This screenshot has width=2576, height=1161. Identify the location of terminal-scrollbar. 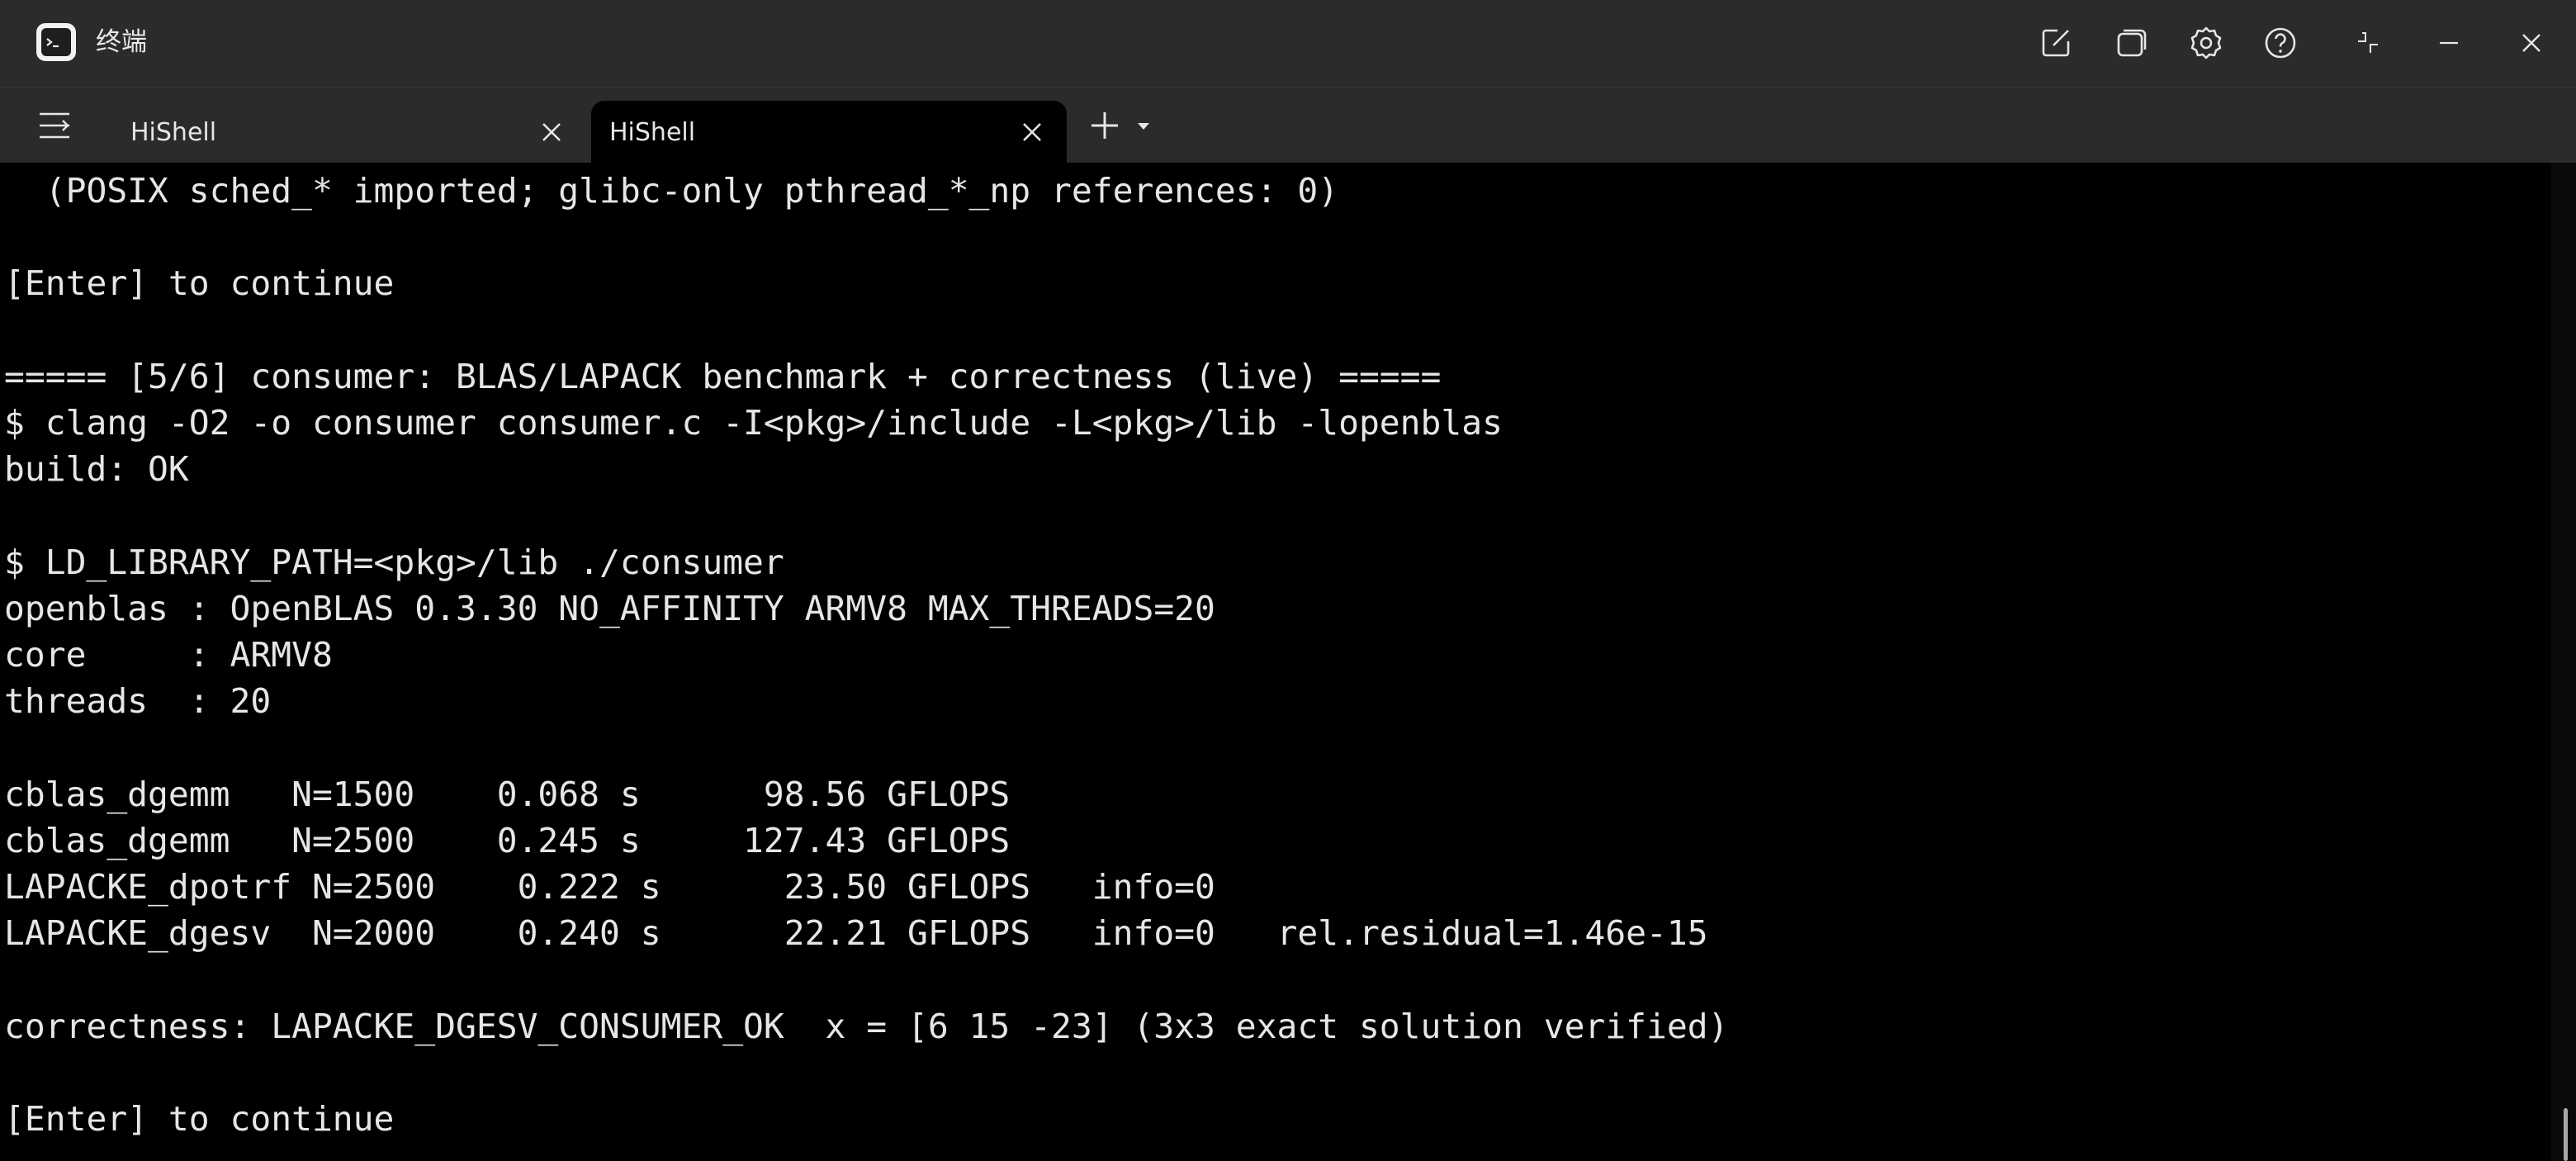
(2563, 662).